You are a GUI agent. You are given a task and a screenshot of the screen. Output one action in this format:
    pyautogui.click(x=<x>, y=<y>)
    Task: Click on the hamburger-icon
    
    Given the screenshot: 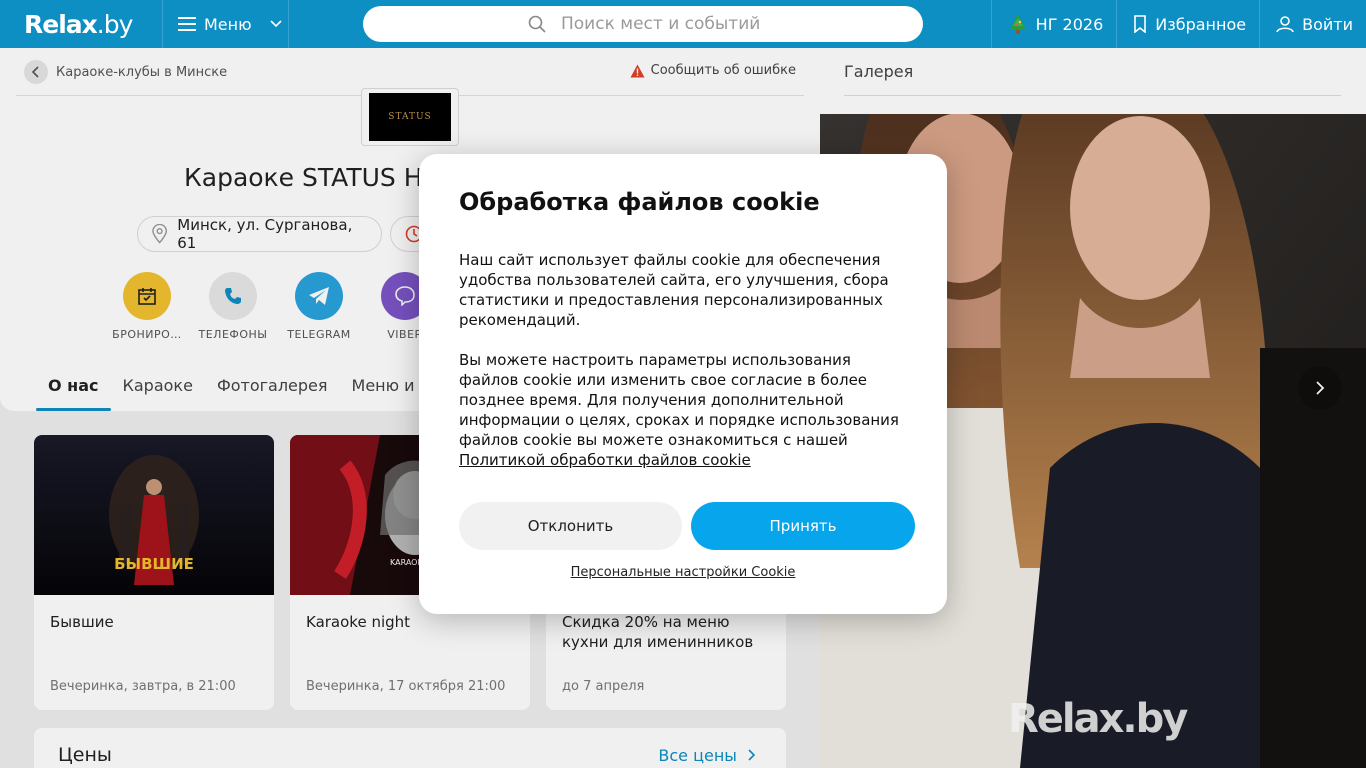 What is the action you would take?
    pyautogui.click(x=187, y=24)
    